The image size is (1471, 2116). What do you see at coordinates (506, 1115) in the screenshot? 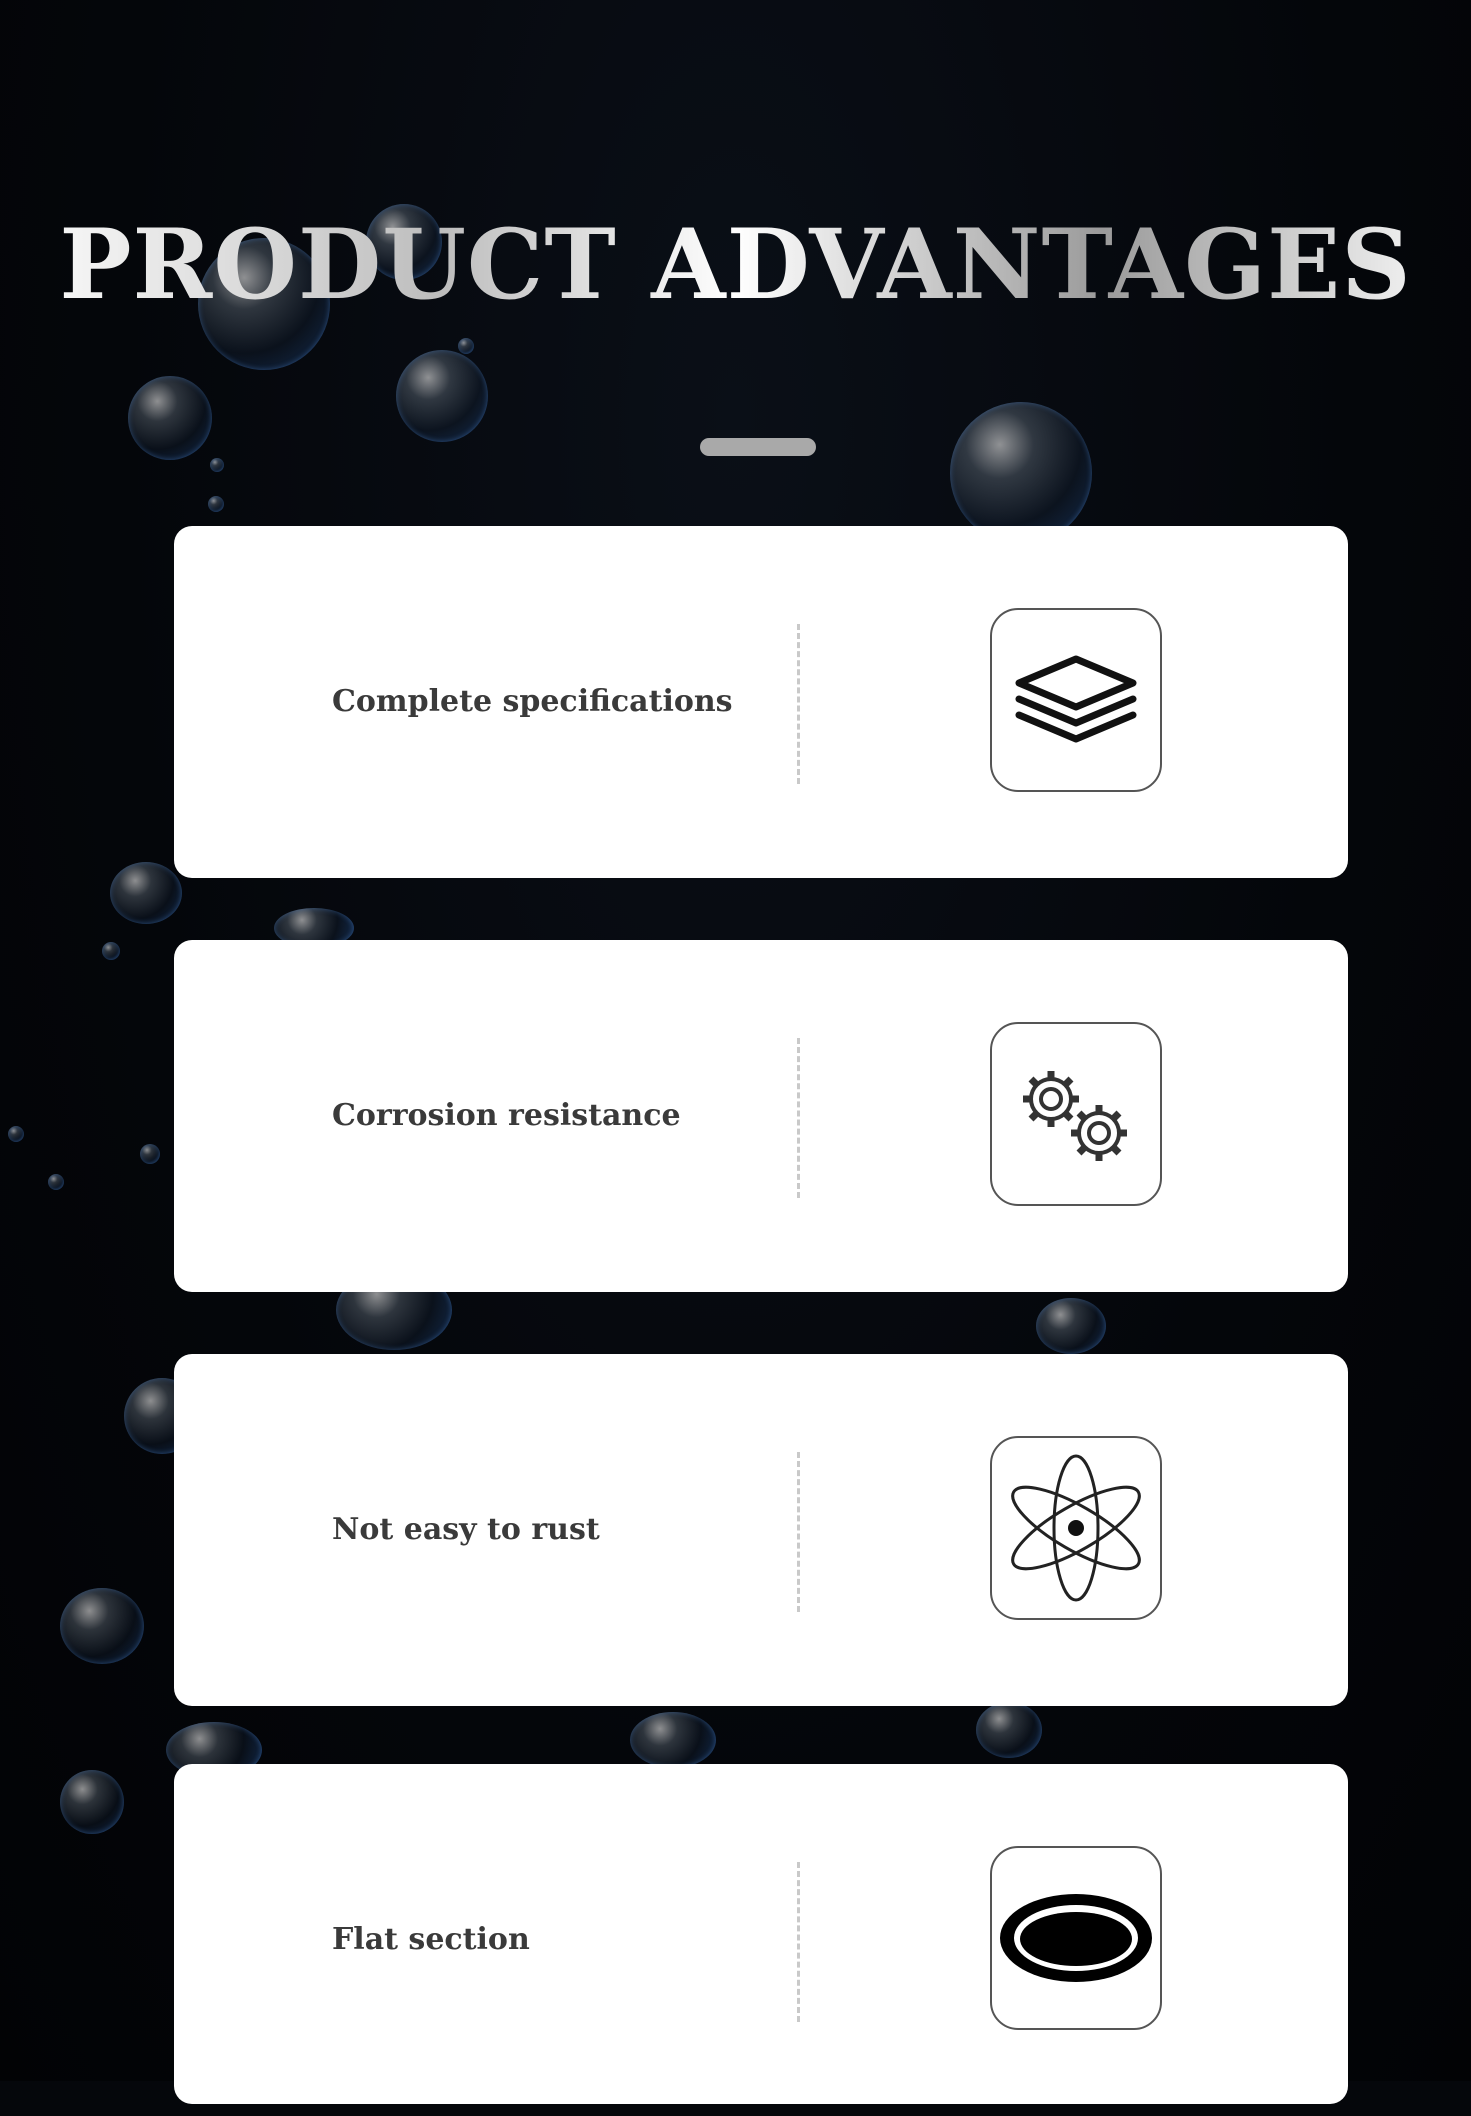
I see `advantage-label: Corrosion resistance` at bounding box center [506, 1115].